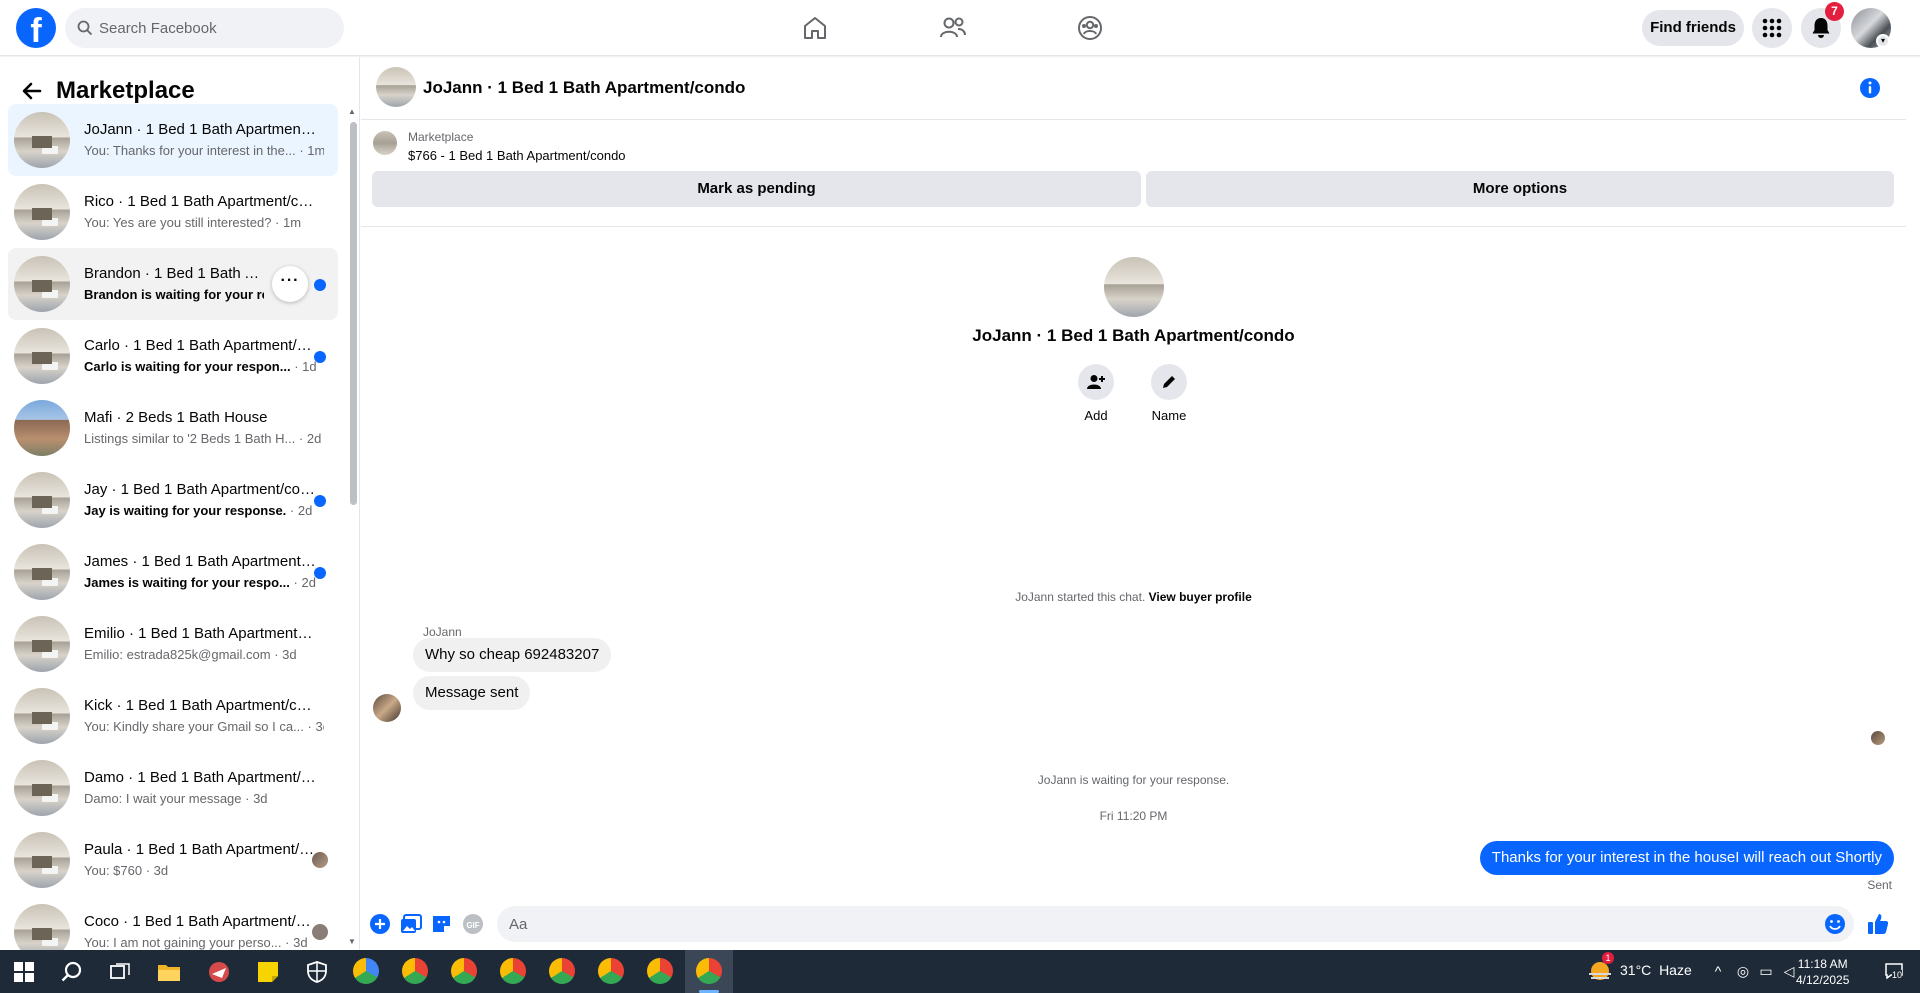 Image resolution: width=1920 pixels, height=993 pixels. I want to click on menu-button, so click(1772, 28).